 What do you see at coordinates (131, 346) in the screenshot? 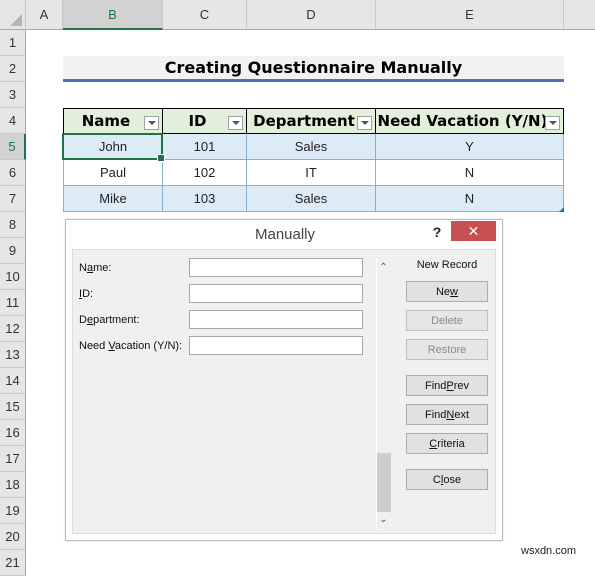
I see `need-vacation-label: Need Vacation (Y/N):` at bounding box center [131, 346].